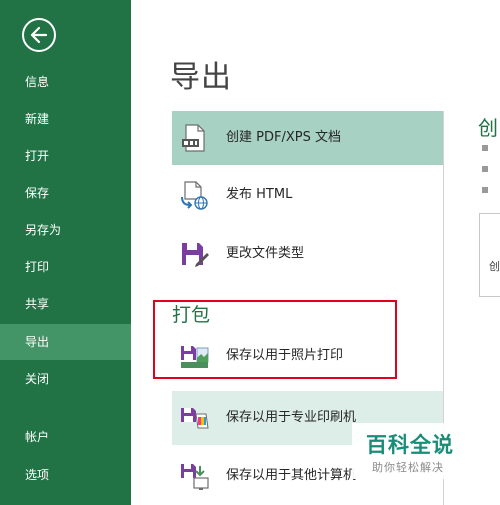  I want to click on sidebar-item-info: 信息, so click(65, 82).